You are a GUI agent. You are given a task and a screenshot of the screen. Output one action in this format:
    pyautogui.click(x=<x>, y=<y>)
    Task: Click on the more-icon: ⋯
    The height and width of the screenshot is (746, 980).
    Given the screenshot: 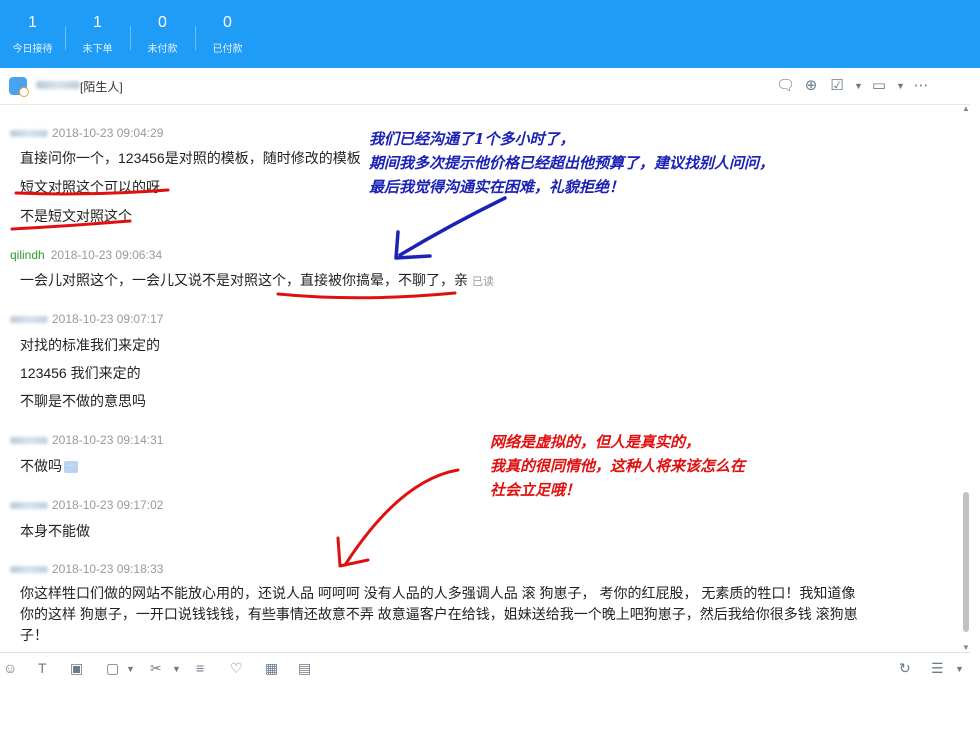 What is the action you would take?
    pyautogui.click(x=921, y=86)
    